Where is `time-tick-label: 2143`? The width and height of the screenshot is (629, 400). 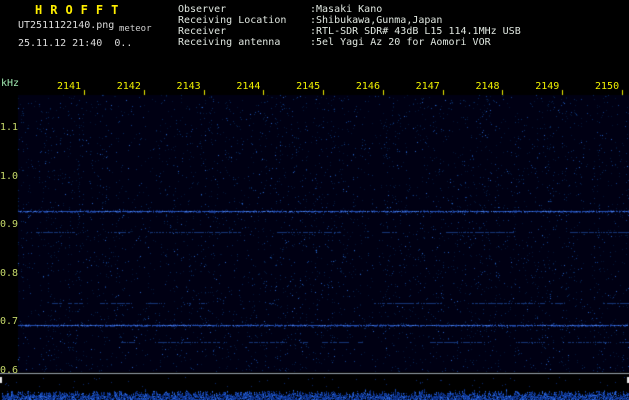 time-tick-label: 2143 is located at coordinates (188, 86).